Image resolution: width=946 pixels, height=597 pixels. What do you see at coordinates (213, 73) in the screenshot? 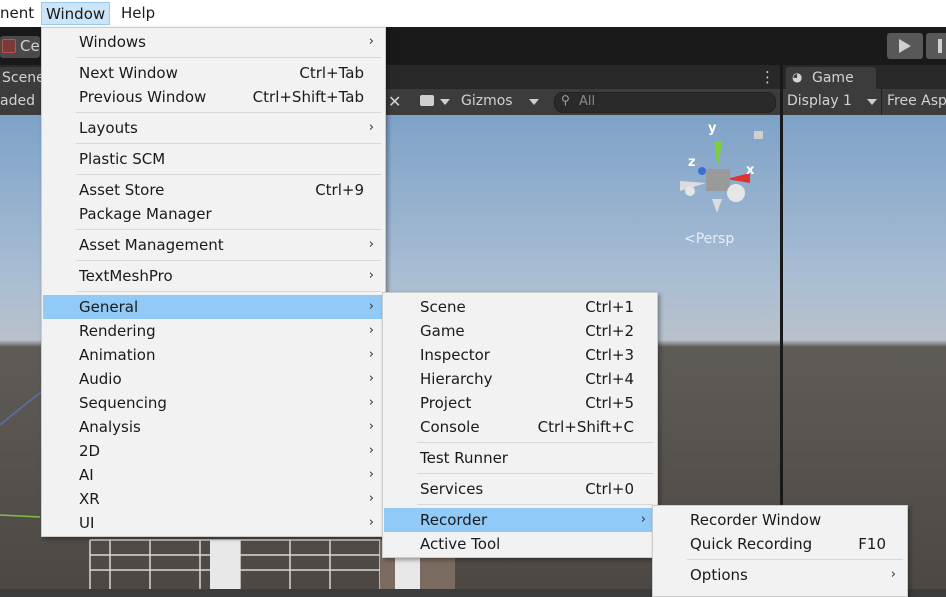
I see `window-menu-item-next-window: Next Window Ctrl+Tab` at bounding box center [213, 73].